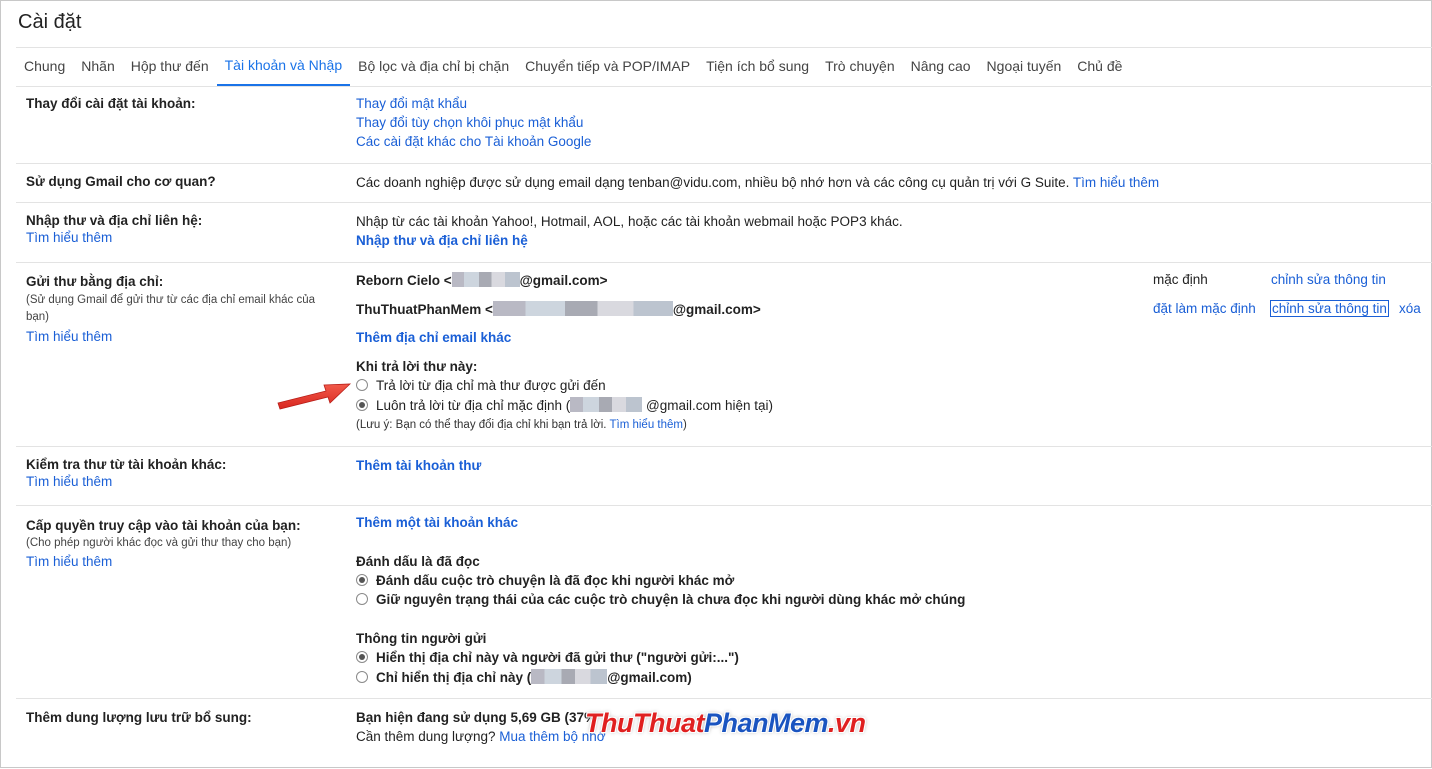  What do you see at coordinates (1180, 279) in the screenshot?
I see `default-status: mặc định` at bounding box center [1180, 279].